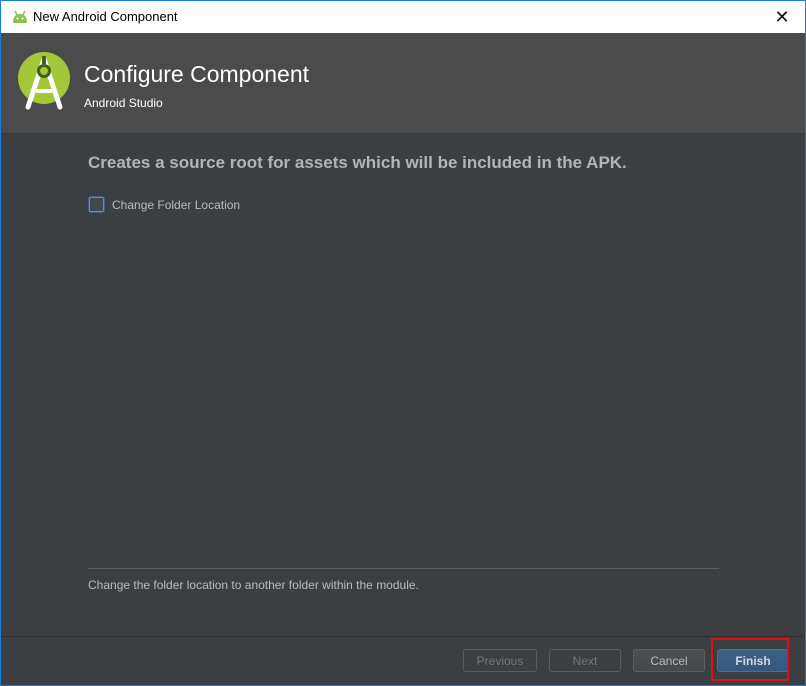 The width and height of the screenshot is (806, 686). Describe the element at coordinates (669, 660) in the screenshot. I see `cancel-button: Cancel` at that location.